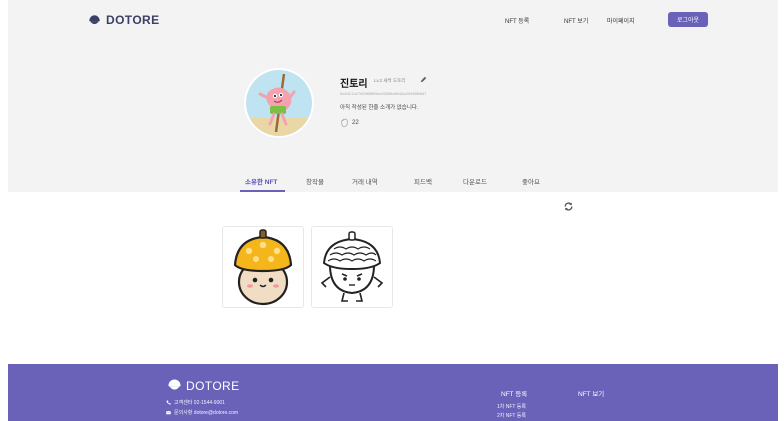 Image resolution: width=784 pixels, height=421 pixels. Describe the element at coordinates (423, 181) in the screenshot. I see `tab-feedback: 피드백` at that location.